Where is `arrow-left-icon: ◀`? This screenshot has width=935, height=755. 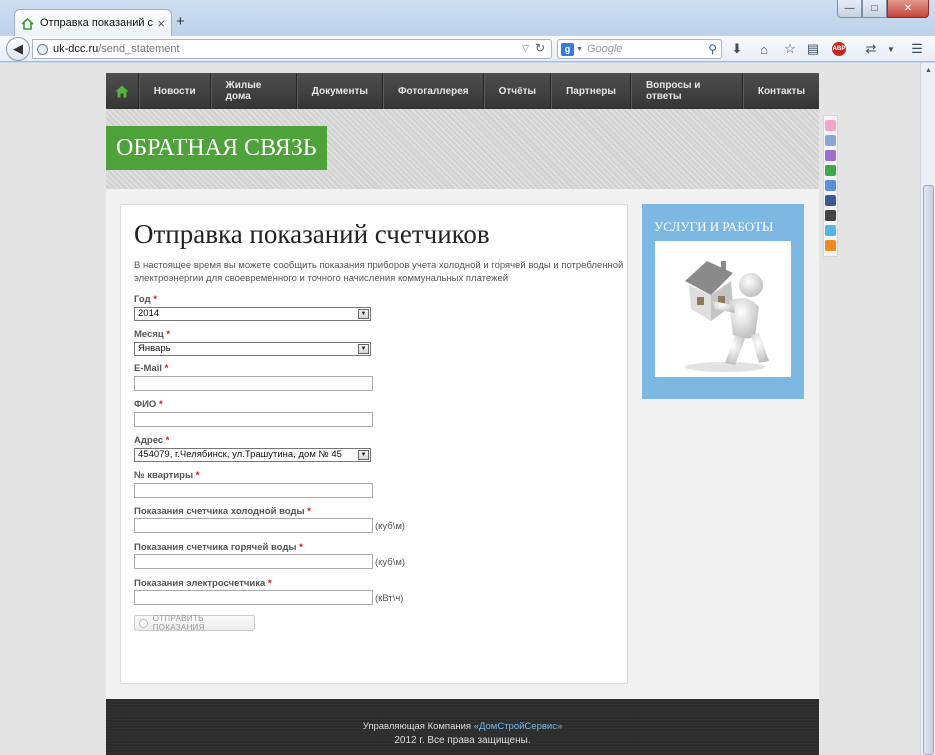 arrow-left-icon: ◀ is located at coordinates (18, 48).